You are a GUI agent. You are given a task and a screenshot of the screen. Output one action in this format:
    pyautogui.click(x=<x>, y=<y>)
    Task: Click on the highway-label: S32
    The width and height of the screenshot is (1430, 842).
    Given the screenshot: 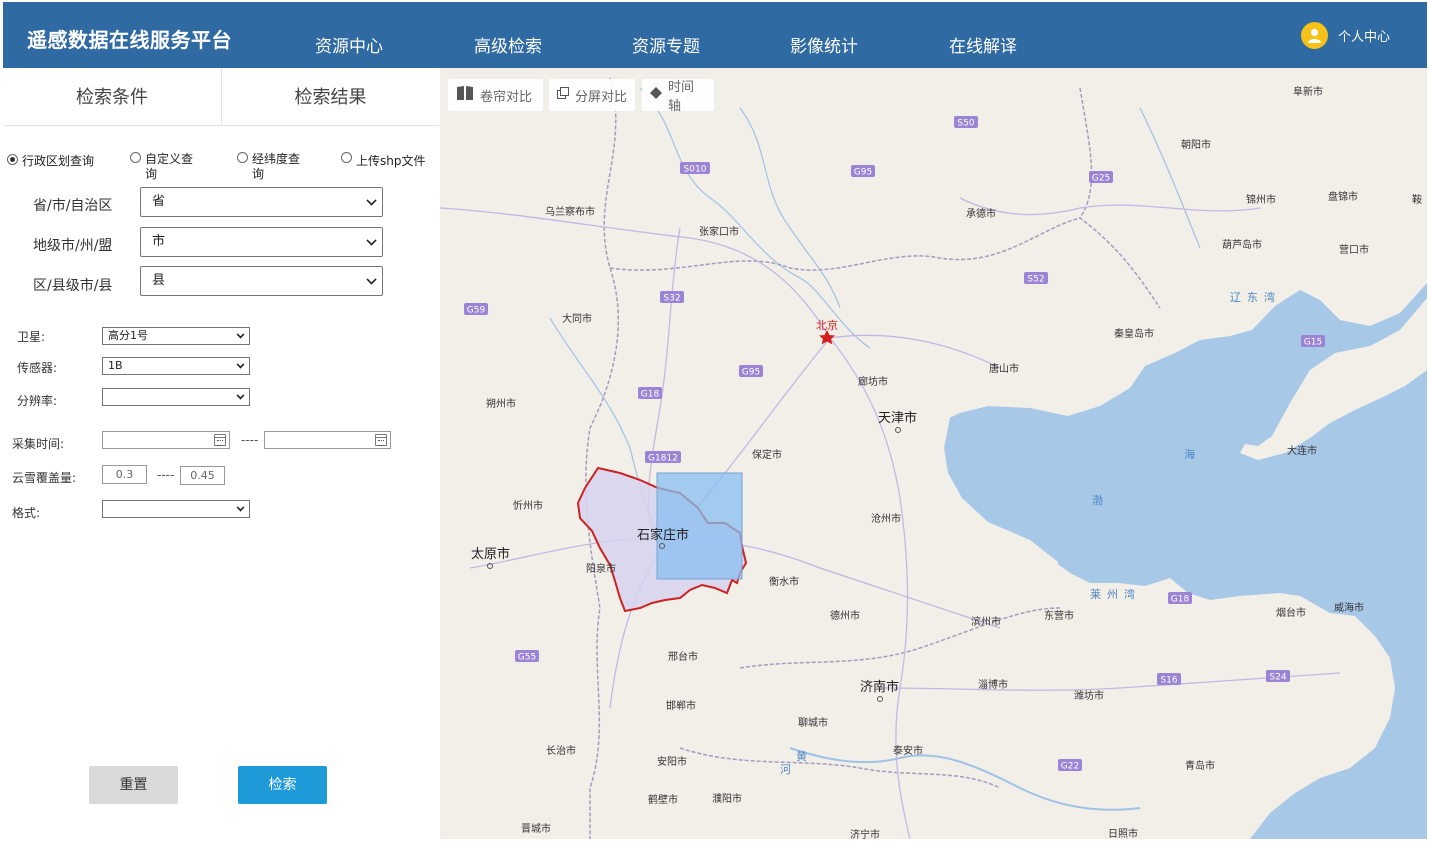 What is the action you would take?
    pyautogui.click(x=671, y=299)
    